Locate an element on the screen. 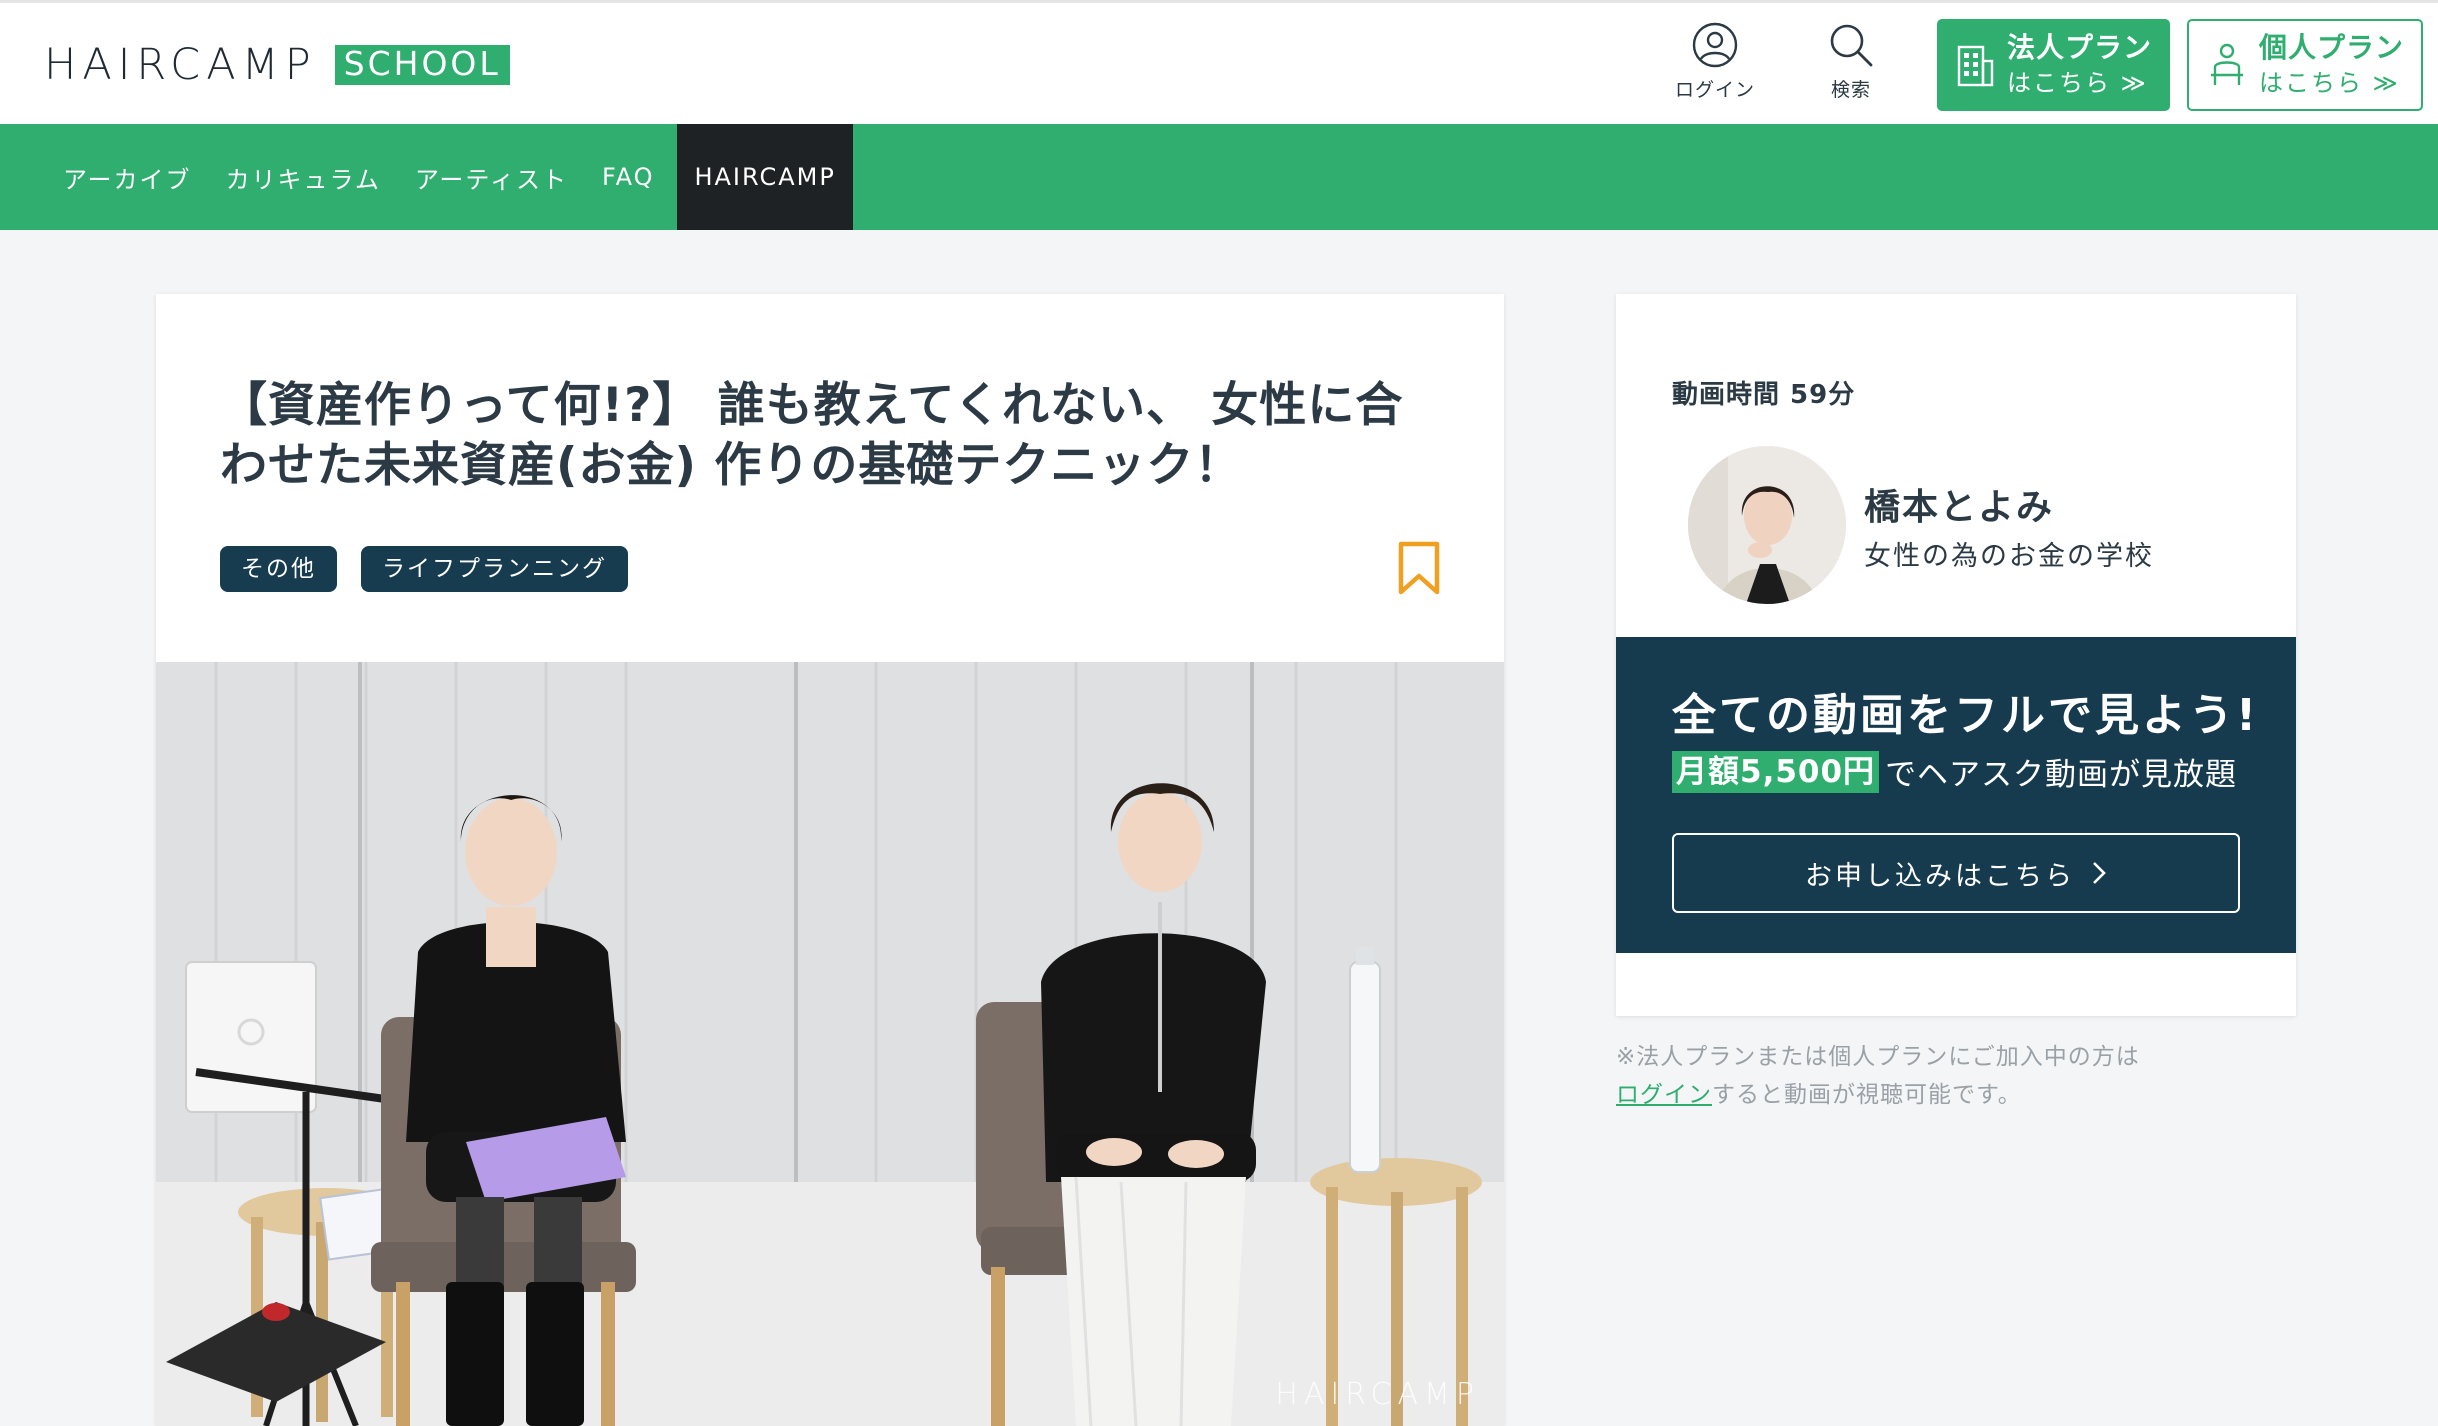  individual-plan-label: 個人プラン is located at coordinates (2332, 47).